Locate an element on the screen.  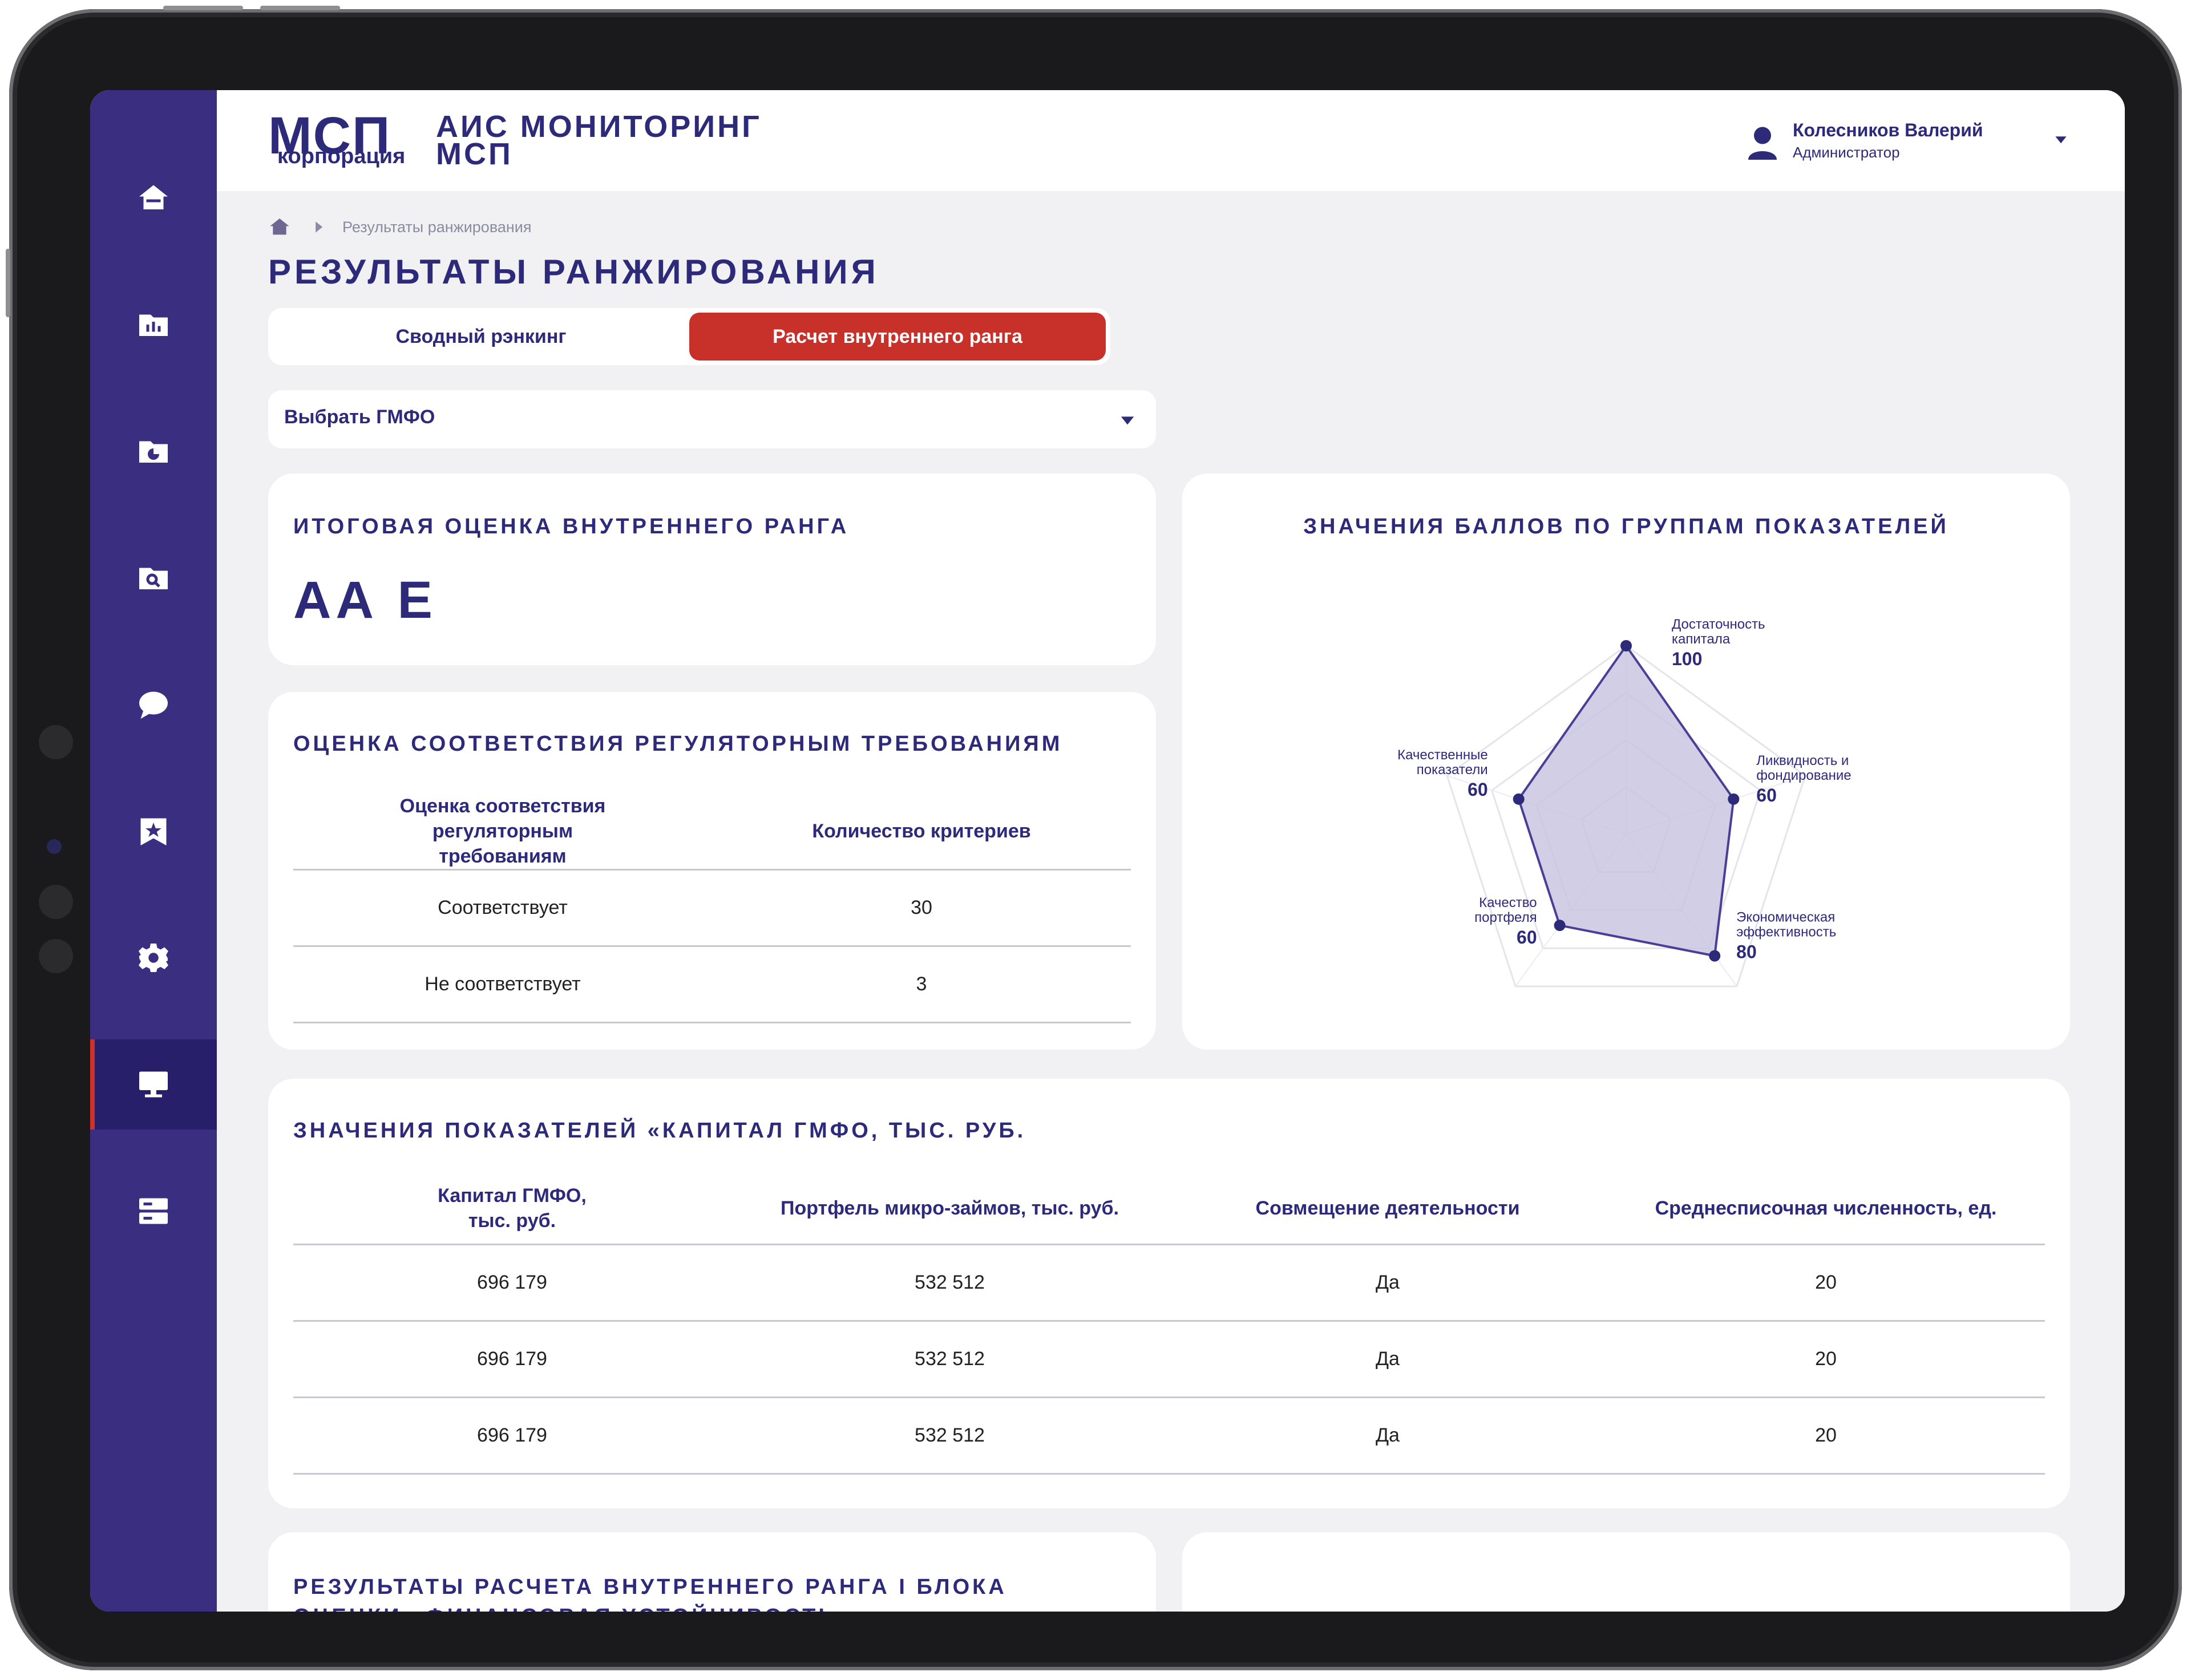
radar-axis-label: показатели is located at coordinates (1452, 770).